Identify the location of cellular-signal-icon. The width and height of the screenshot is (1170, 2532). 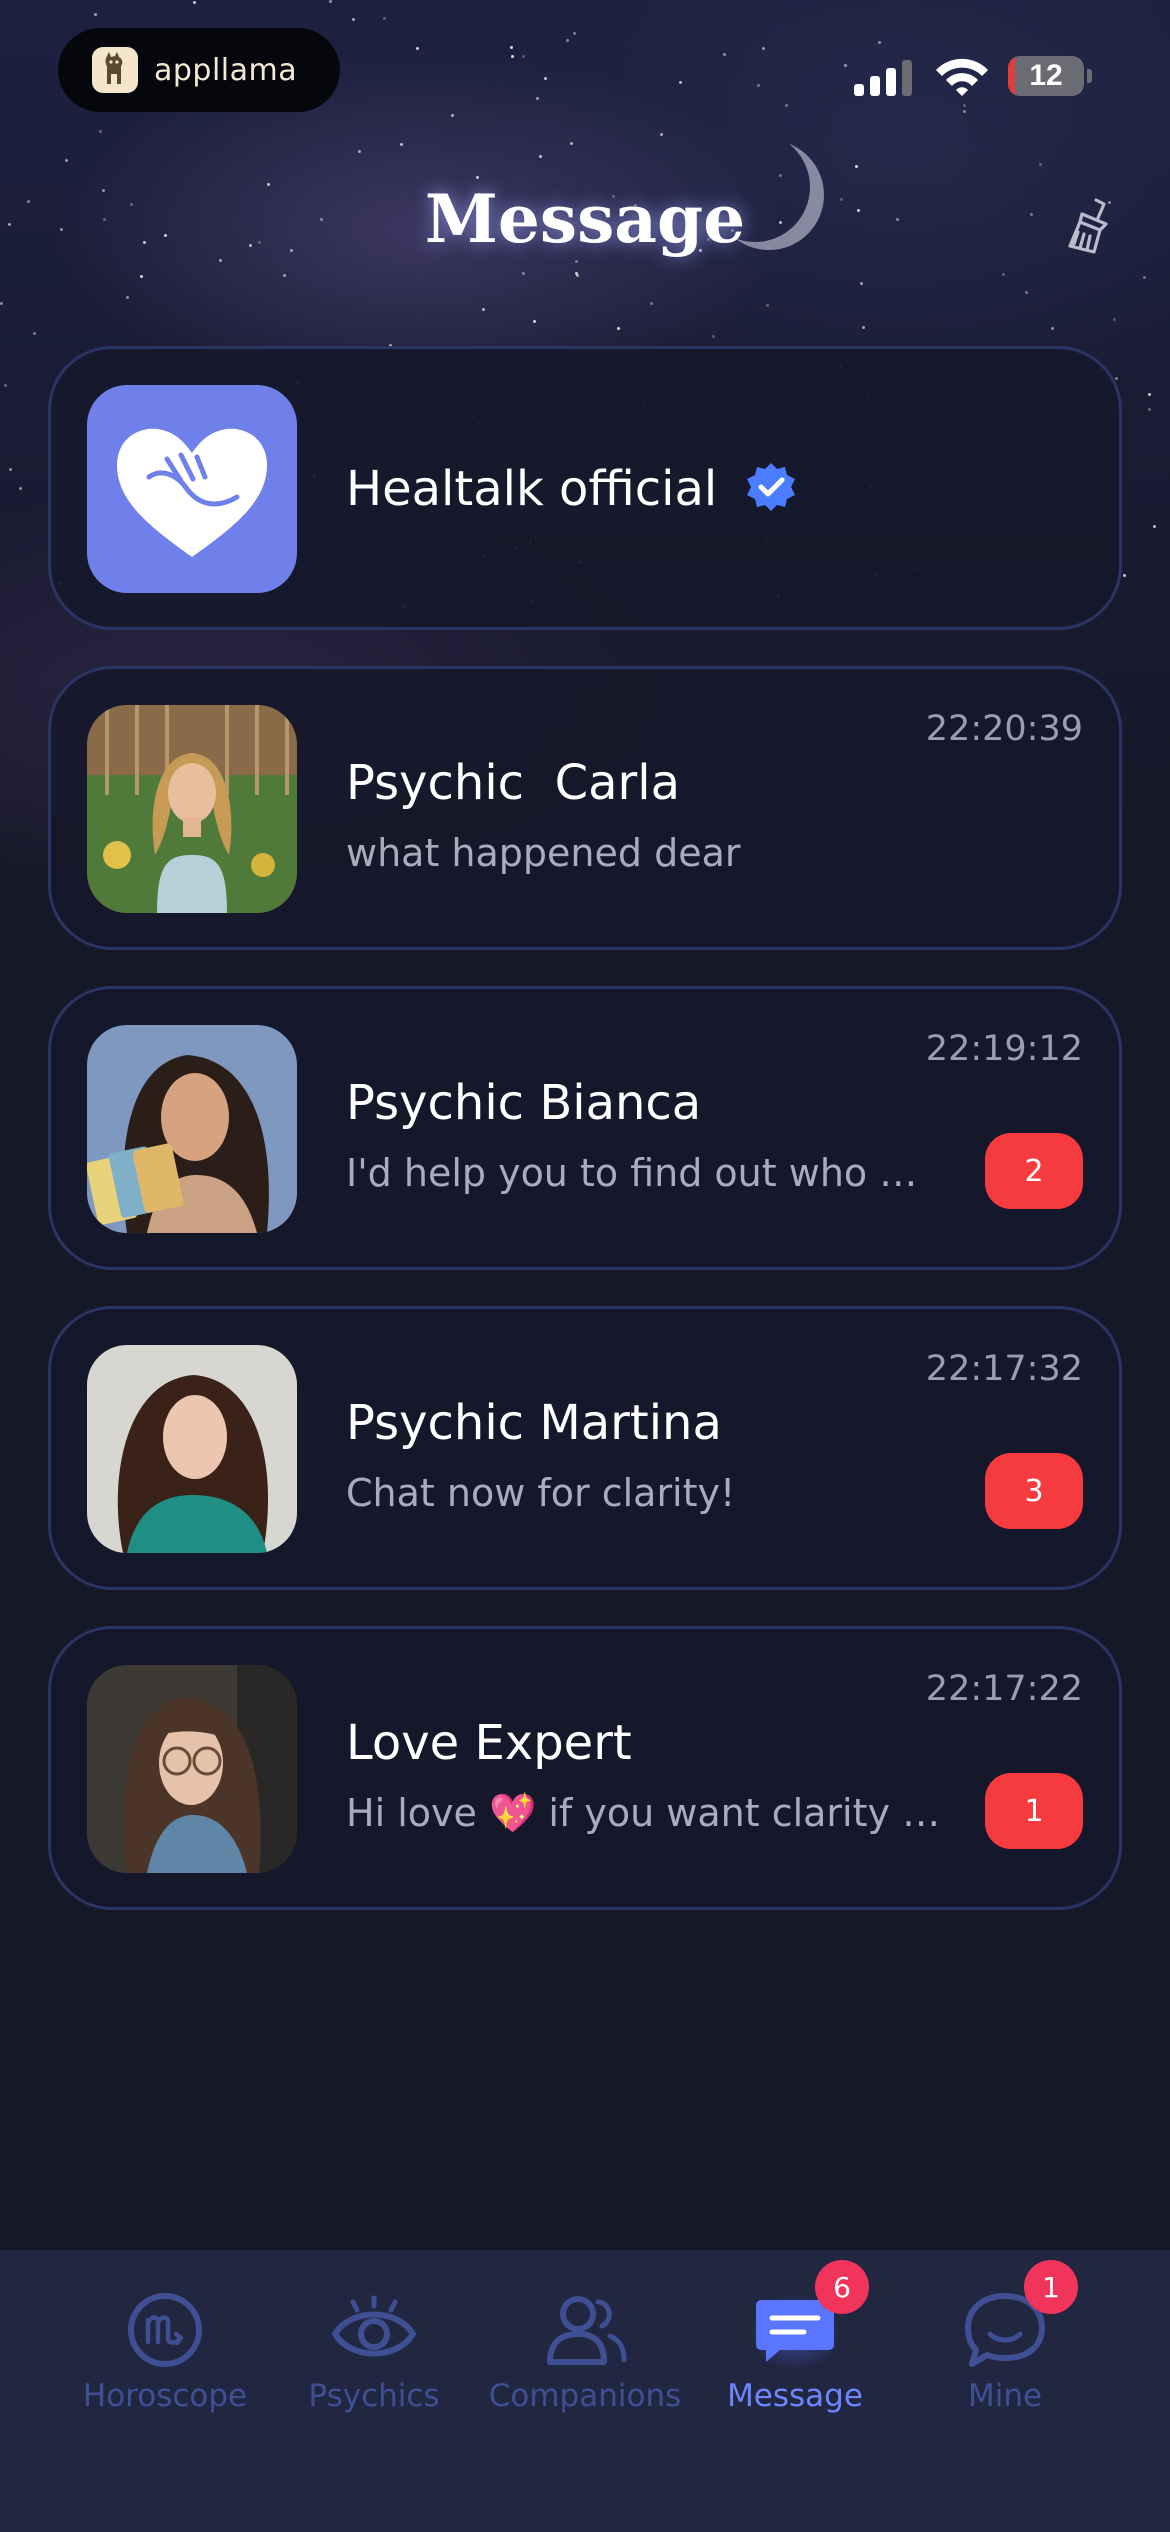
(884, 77).